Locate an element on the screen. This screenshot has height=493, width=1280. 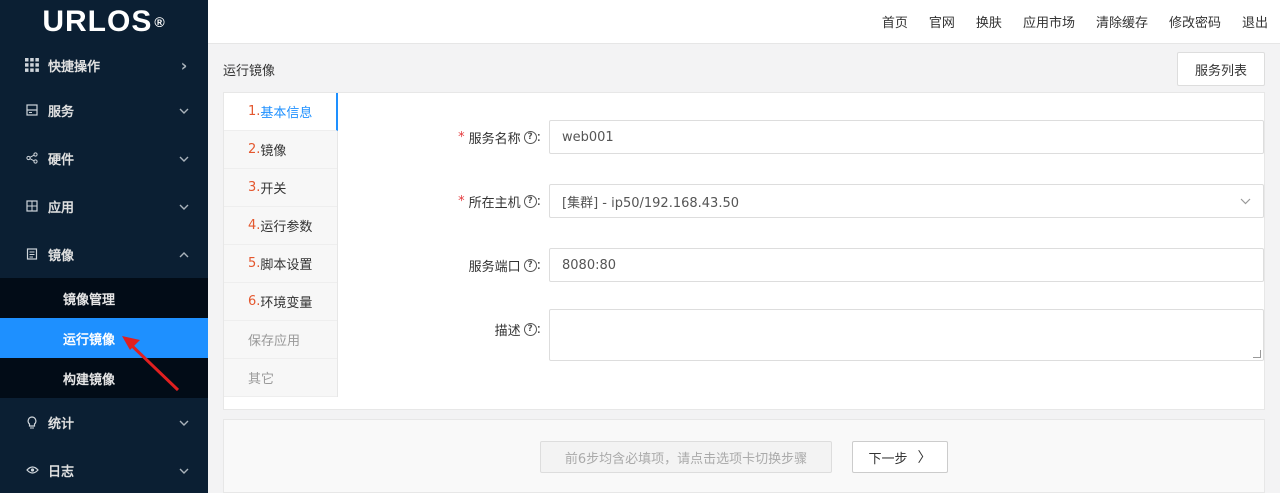
sidebar-item-quick-ops: 快捷操作 › is located at coordinates (104, 65).